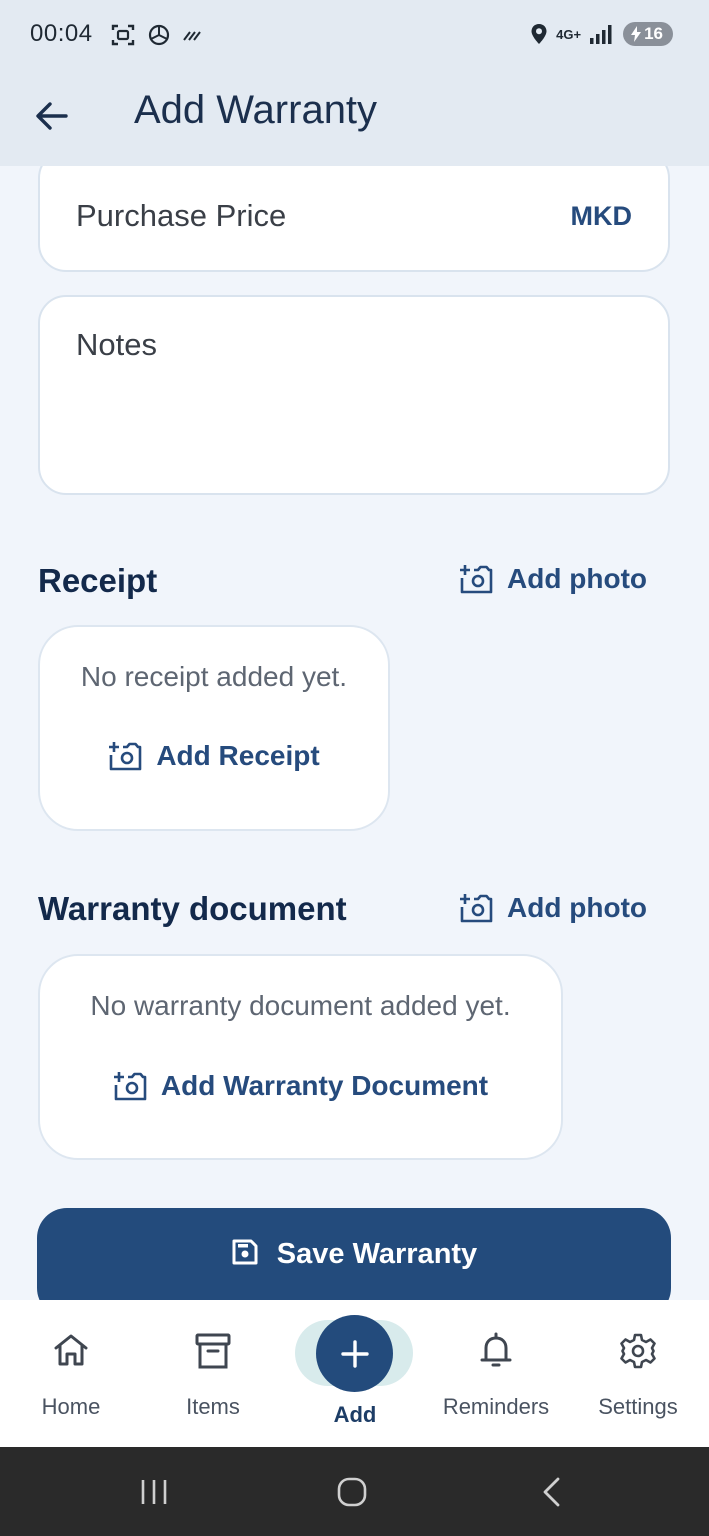 This screenshot has width=709, height=1536. Describe the element at coordinates (71, 1406) in the screenshot. I see `nav-label-home: Home` at that location.